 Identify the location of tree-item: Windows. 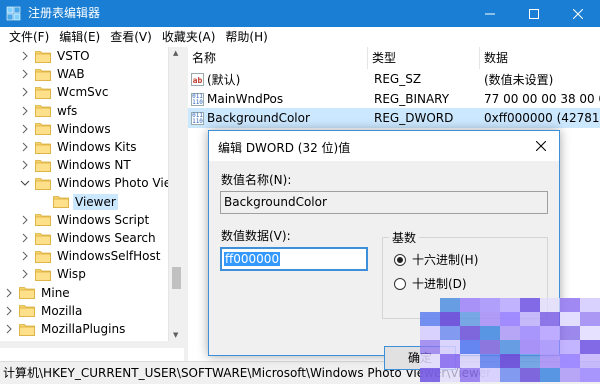
(66, 129).